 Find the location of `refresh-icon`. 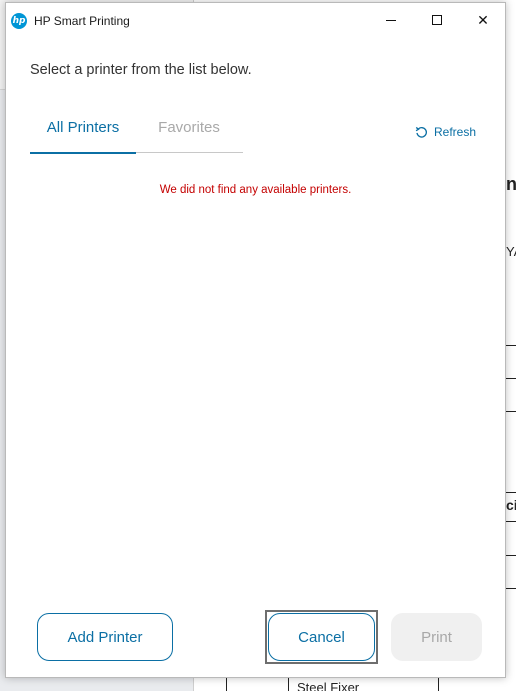

refresh-icon is located at coordinates (421, 132).